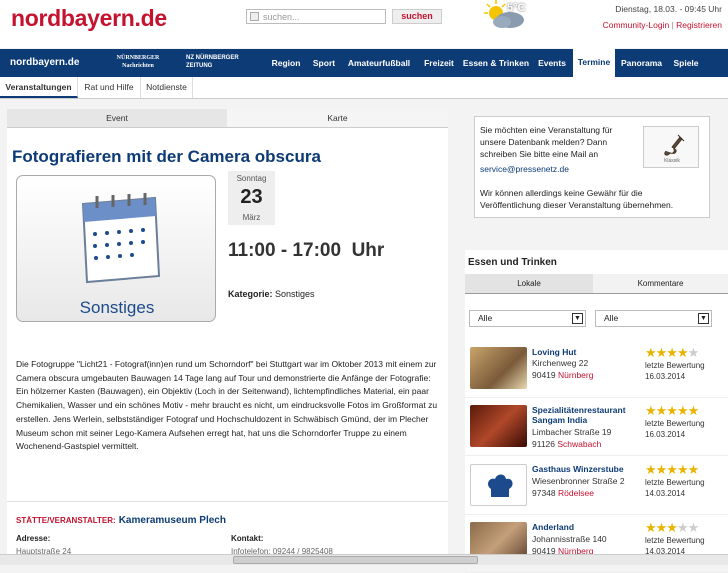  What do you see at coordinates (686, 63) in the screenshot?
I see `nav-item-spiele: Spiele` at bounding box center [686, 63].